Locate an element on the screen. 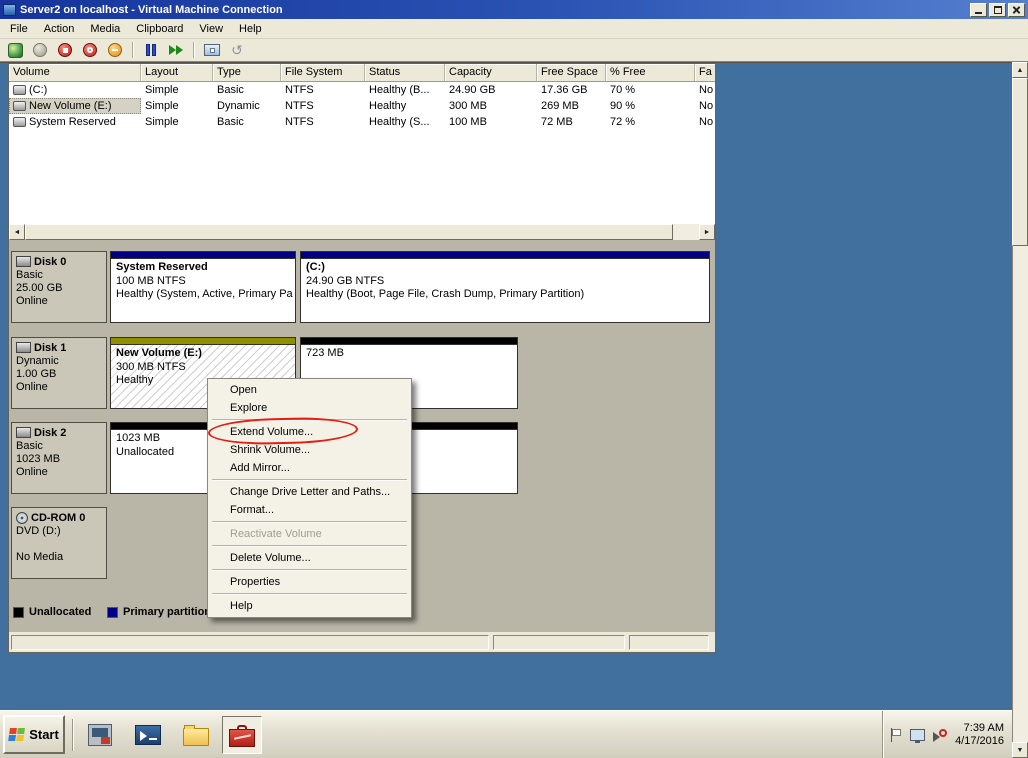  column-header-fault-tolerance: Fa is located at coordinates (705, 73).